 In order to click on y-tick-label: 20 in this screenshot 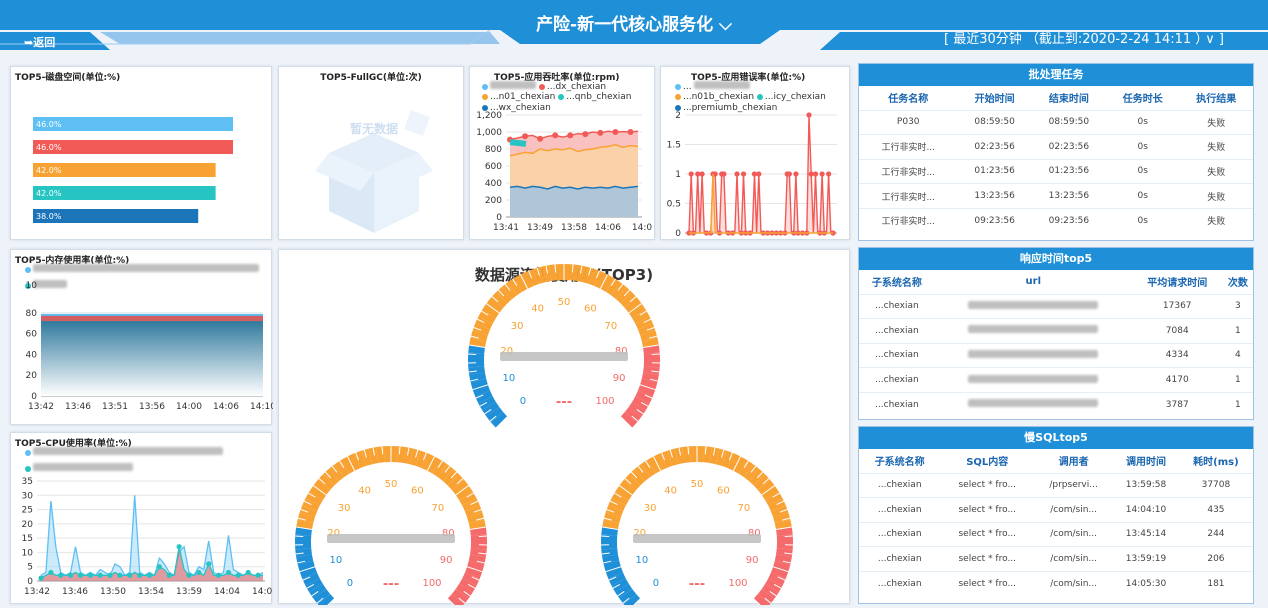, I will do `click(28, 525)`.